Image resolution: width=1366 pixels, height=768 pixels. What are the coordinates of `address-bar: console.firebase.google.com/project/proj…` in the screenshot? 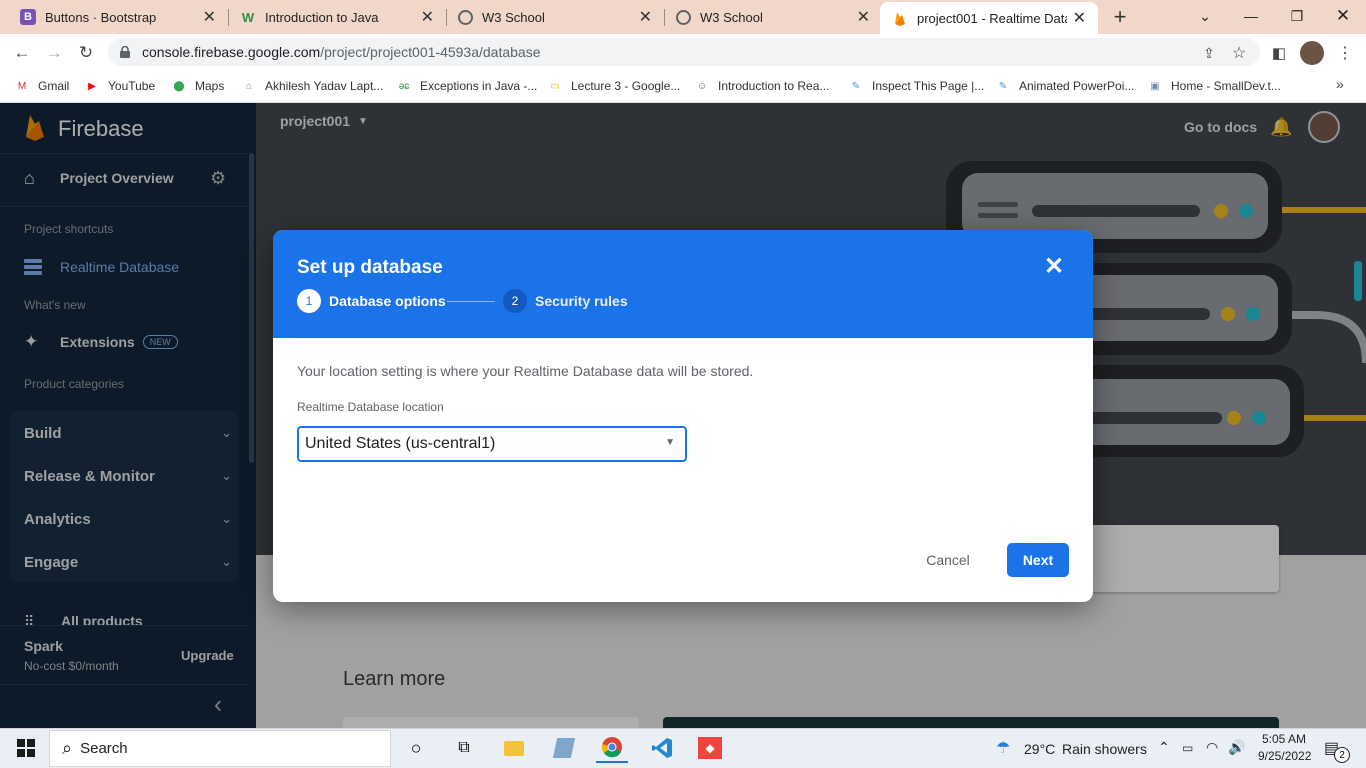 It's located at (684, 52).